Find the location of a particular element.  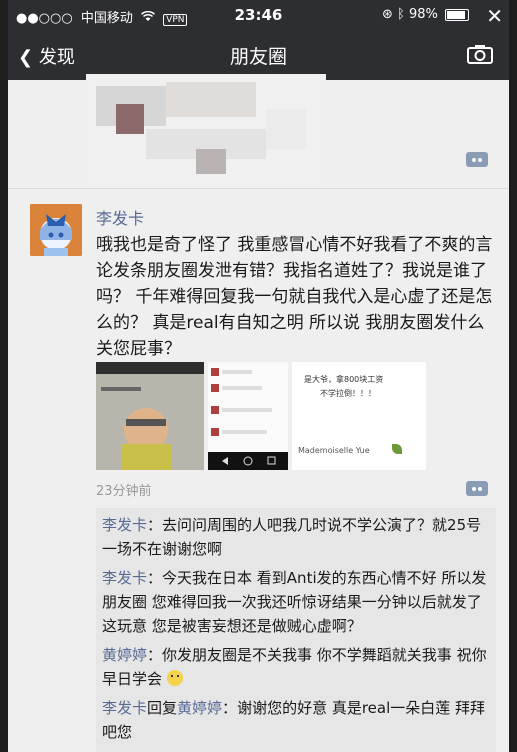

close-icon: ✕ is located at coordinates (494, 16).